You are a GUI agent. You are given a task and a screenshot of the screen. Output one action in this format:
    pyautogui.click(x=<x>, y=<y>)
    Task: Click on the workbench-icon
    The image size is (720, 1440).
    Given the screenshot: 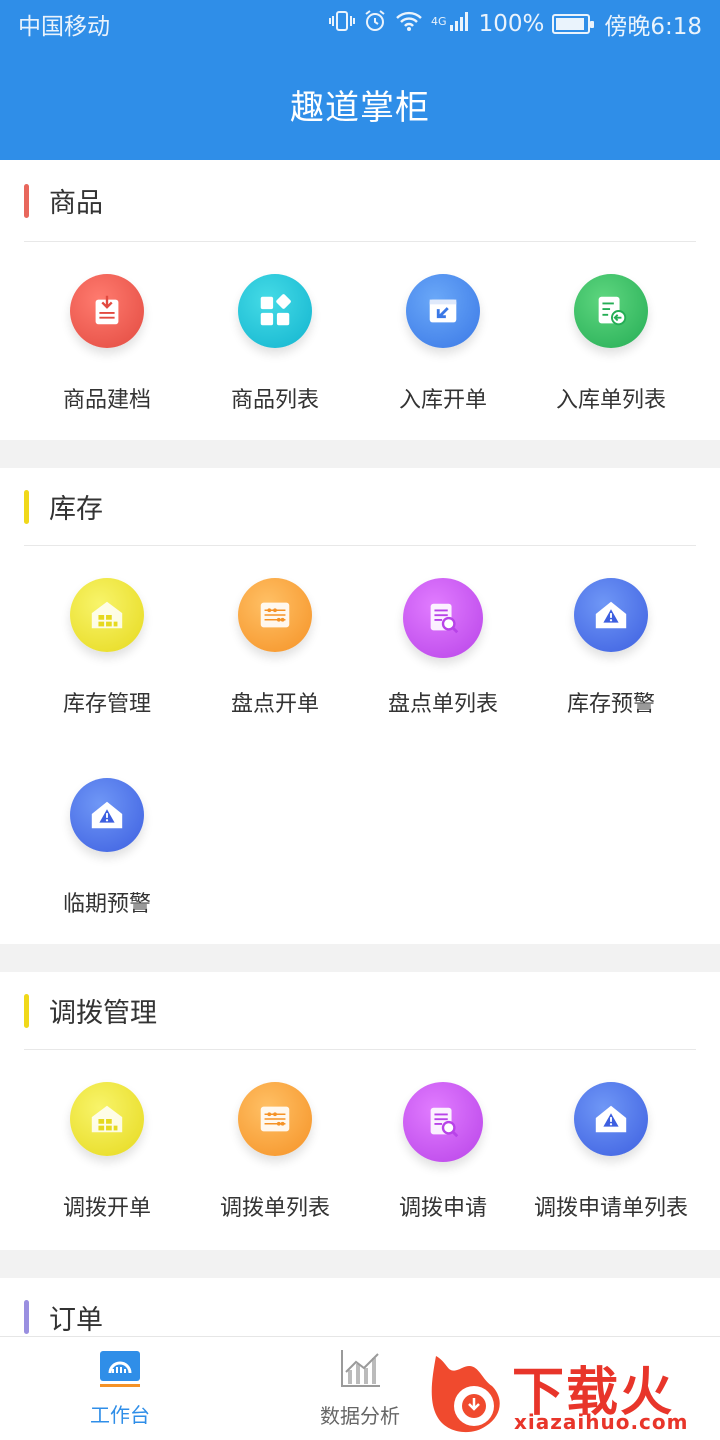 What is the action you would take?
    pyautogui.click(x=120, y=1371)
    